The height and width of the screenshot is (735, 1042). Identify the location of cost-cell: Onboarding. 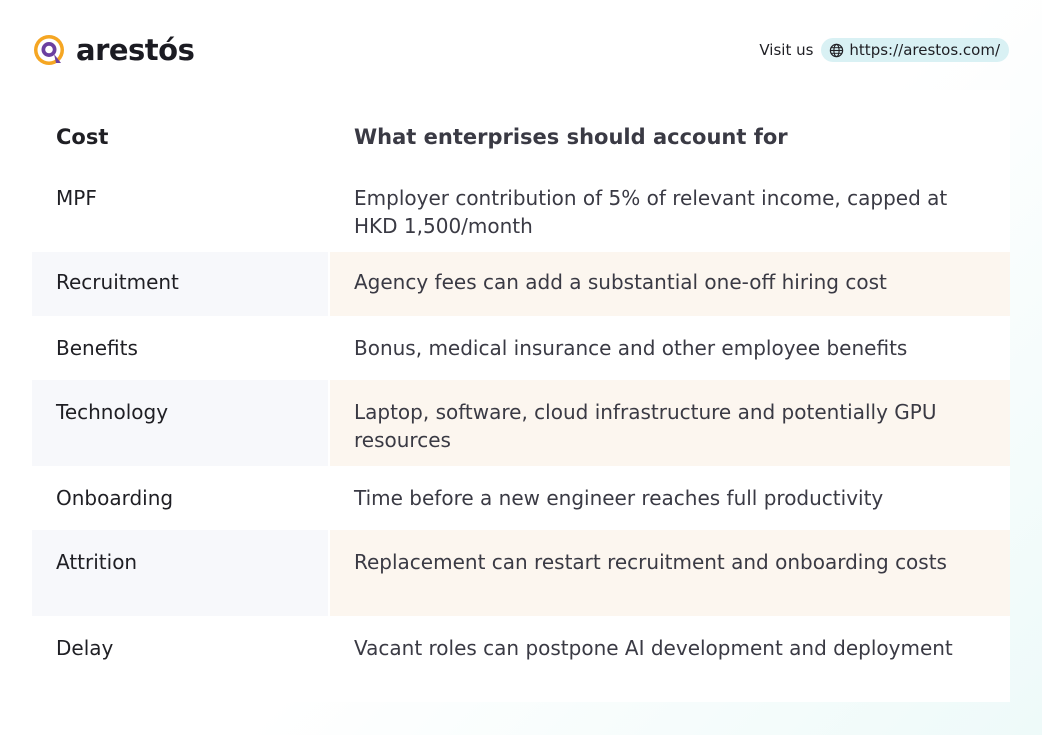
(180, 498).